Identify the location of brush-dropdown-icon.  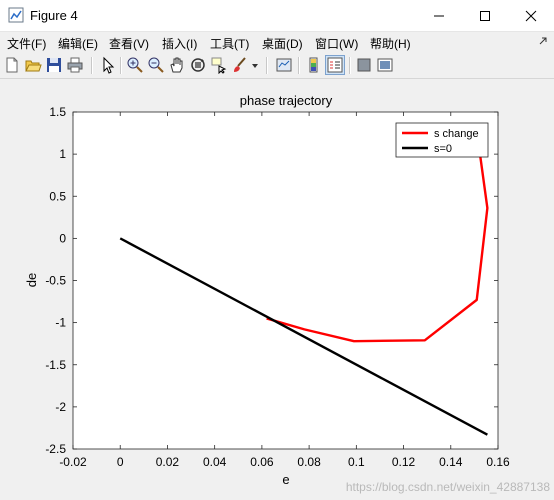
(255, 65).